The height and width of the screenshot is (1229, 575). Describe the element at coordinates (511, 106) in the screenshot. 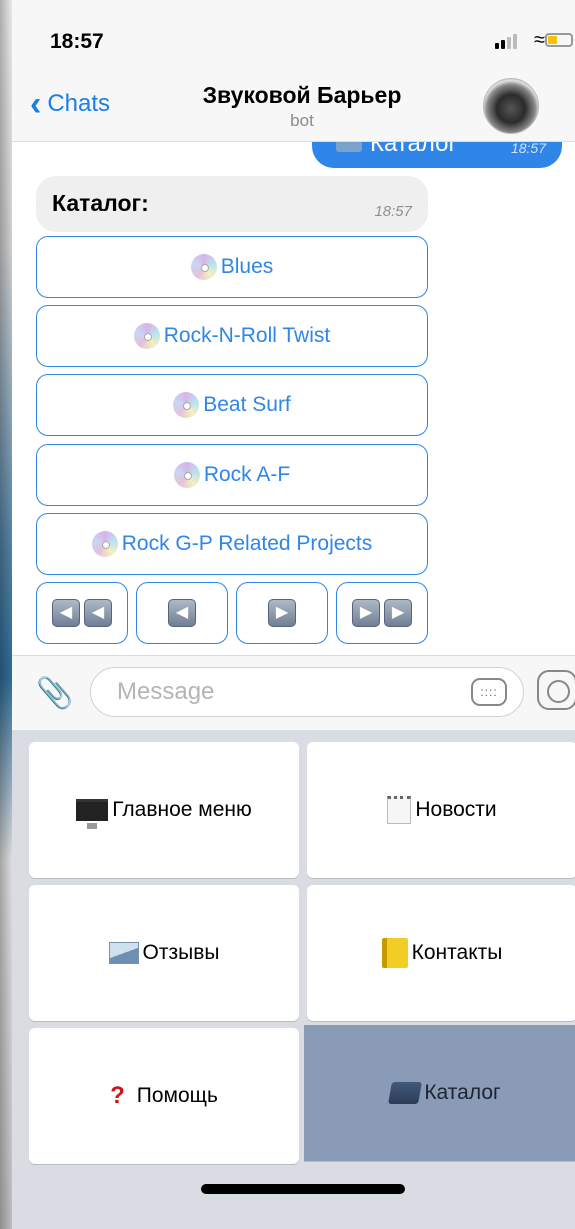

I see `avatar` at that location.